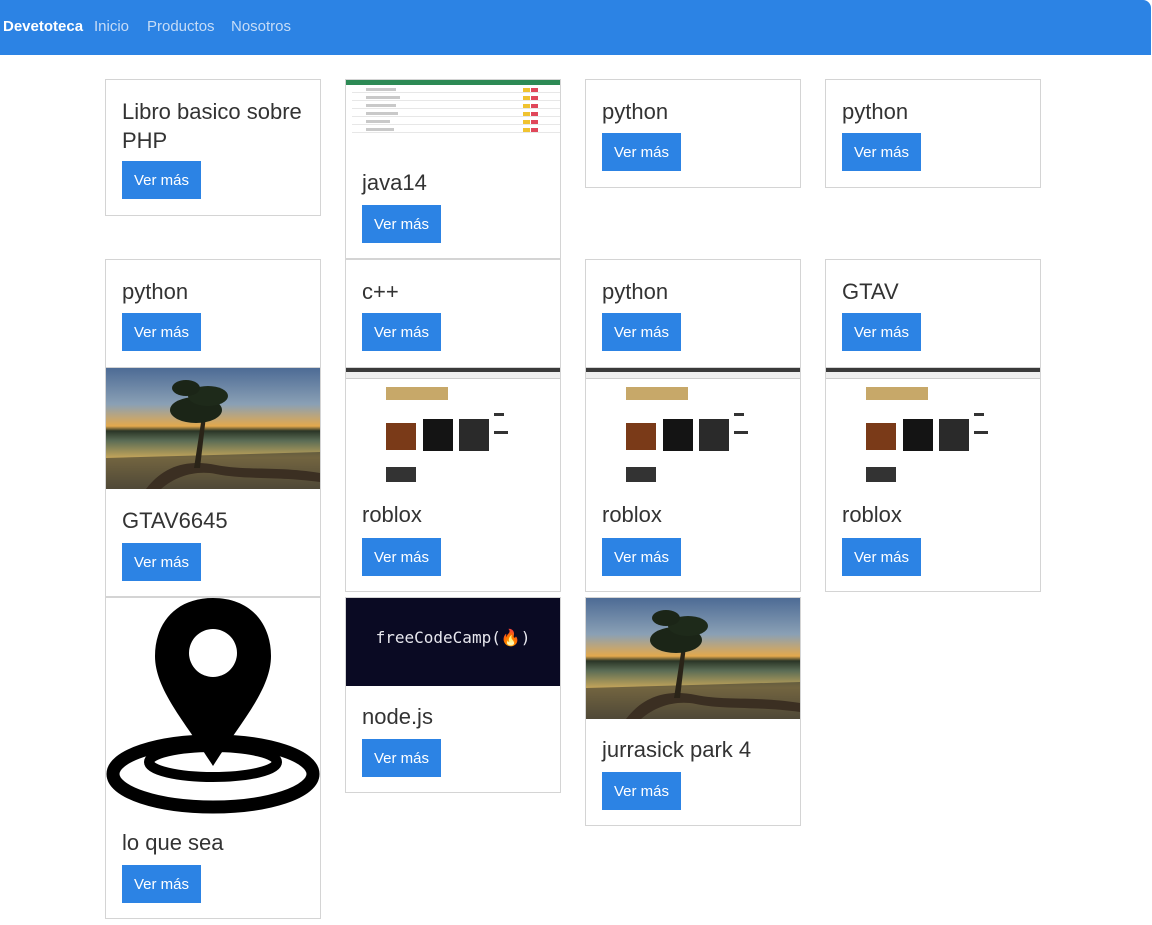 The width and height of the screenshot is (1152, 925). Describe the element at coordinates (453, 695) in the screenshot. I see `product-card: freeCodeCamp(🔥) node.js Ver más` at that location.